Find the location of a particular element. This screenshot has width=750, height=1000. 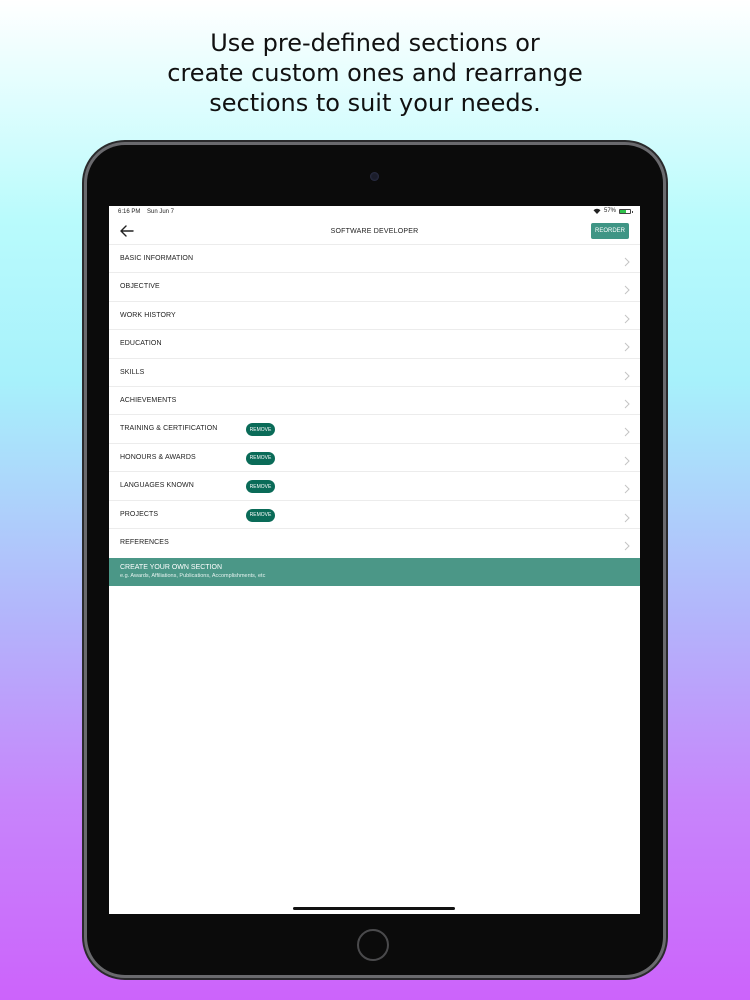

status-time: 6:16 PM is located at coordinates (129, 212).